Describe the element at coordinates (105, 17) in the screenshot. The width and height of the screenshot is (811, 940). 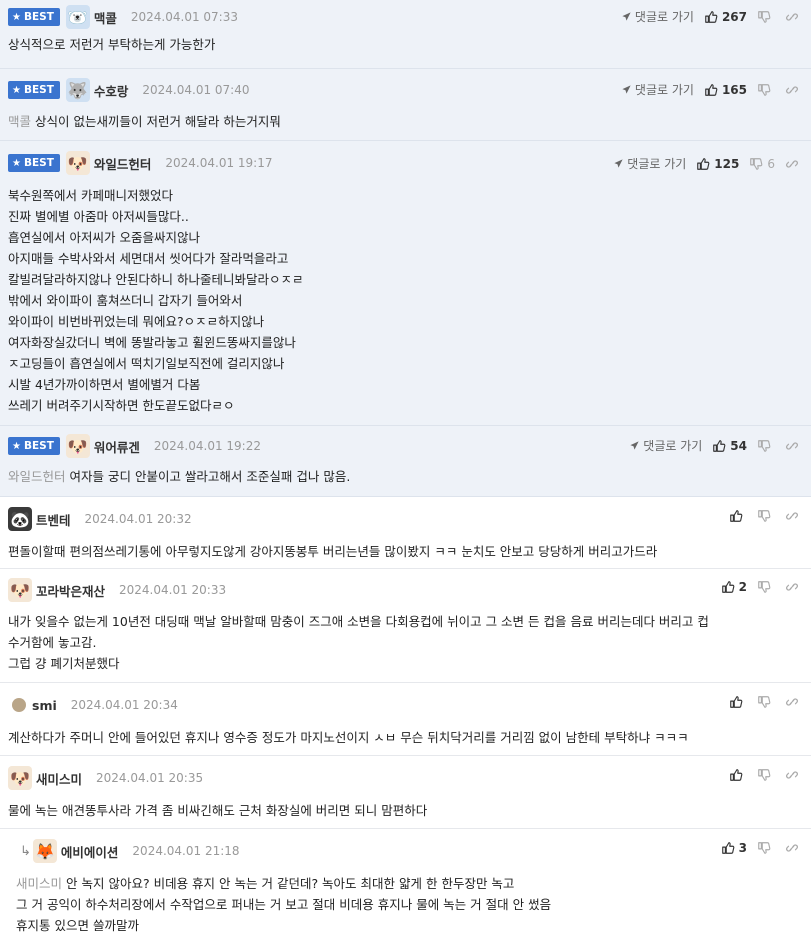
I see `nickname: 맥콜` at that location.